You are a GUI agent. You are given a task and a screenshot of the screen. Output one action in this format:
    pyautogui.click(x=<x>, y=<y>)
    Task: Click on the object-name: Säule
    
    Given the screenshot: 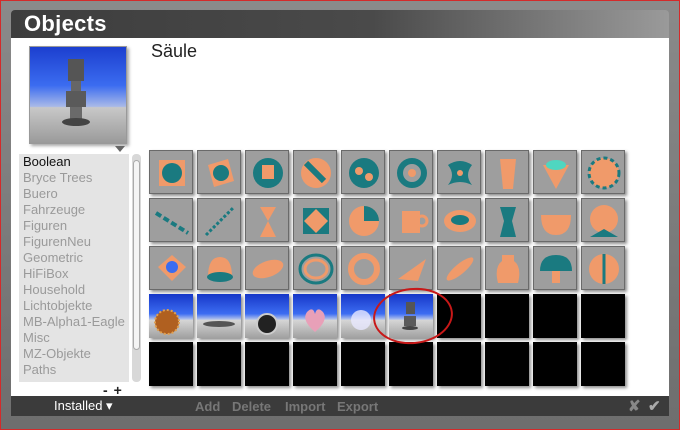 What is the action you would take?
    pyautogui.click(x=174, y=51)
    